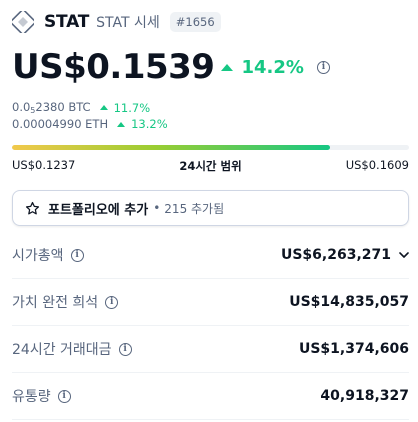  Describe the element at coordinates (171, 147) in the screenshot. I see `range-fill` at that location.